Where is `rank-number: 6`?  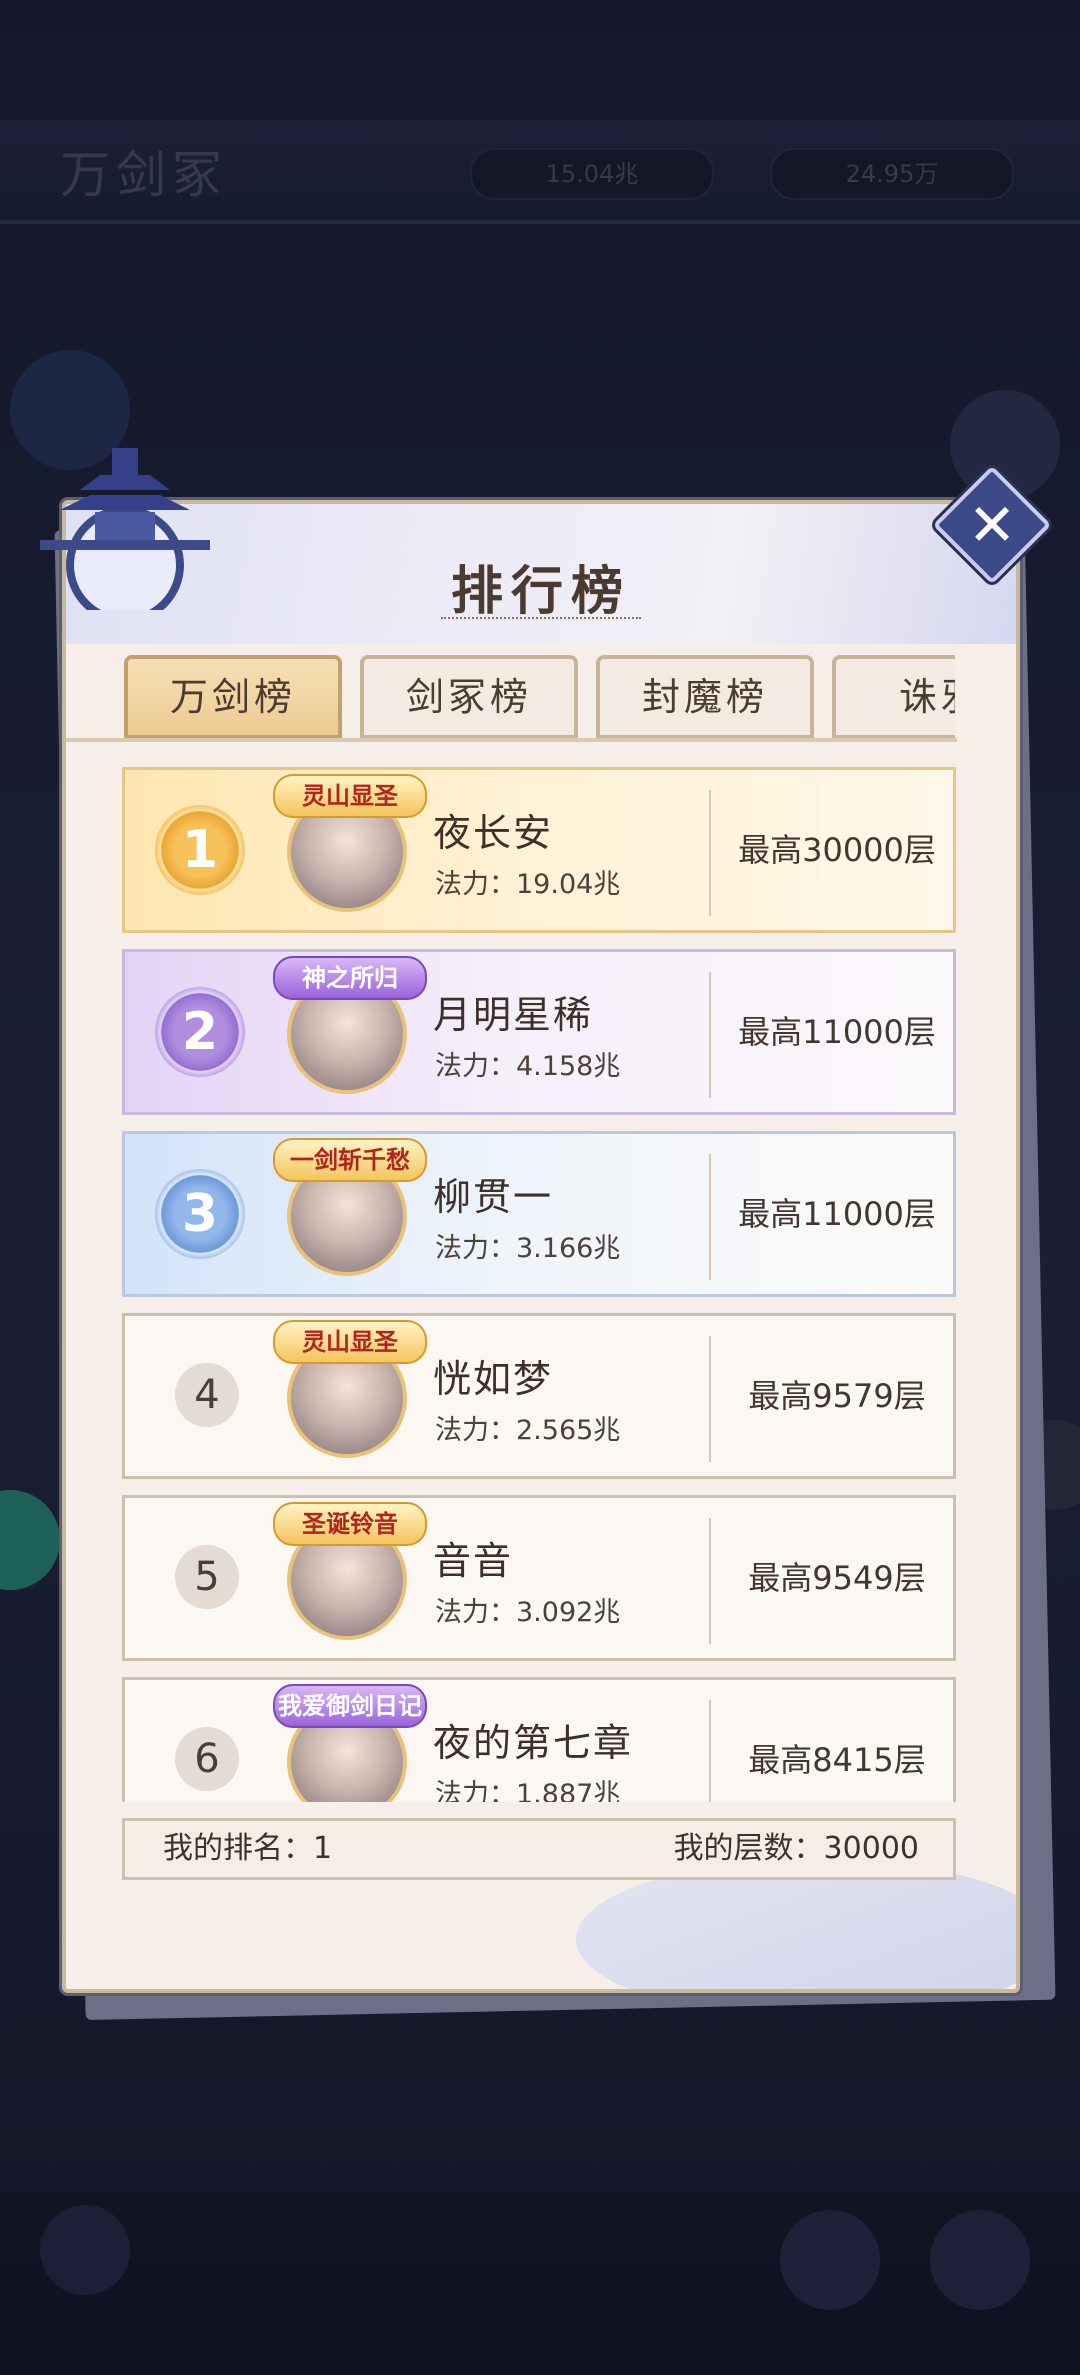 rank-number: 6 is located at coordinates (207, 1759).